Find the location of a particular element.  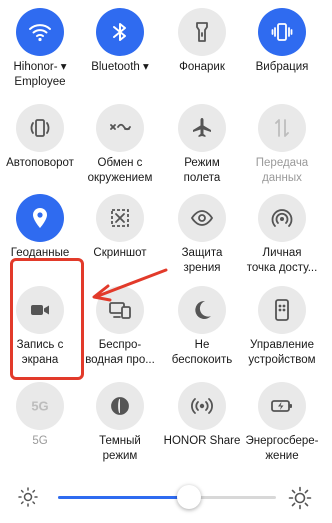

tile-do-not-disturb: Не беспокоить is located at coordinates (202, 328).